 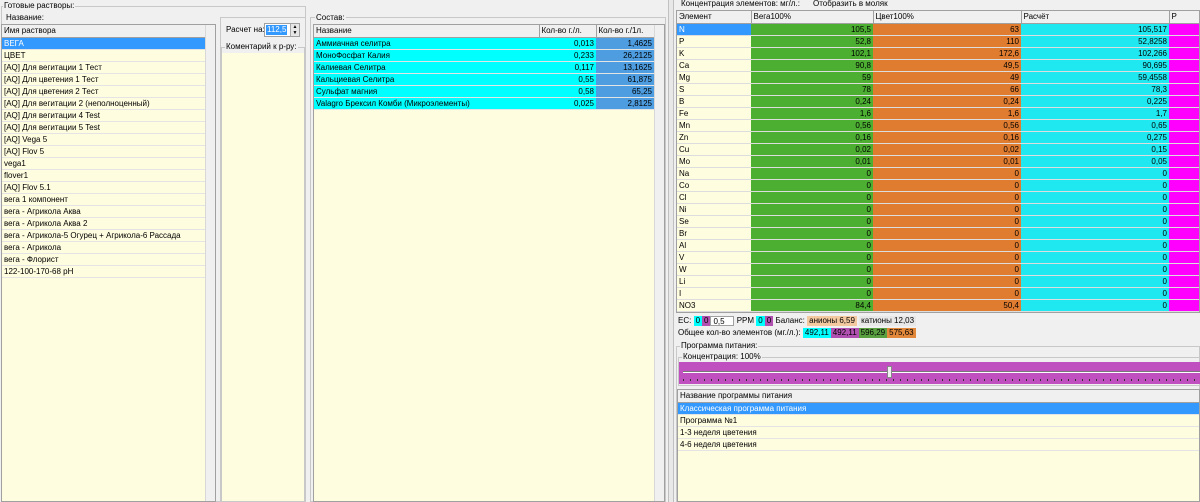 What do you see at coordinates (938, 432) in the screenshot?
I see `list-item: 1-3 неделя цветения` at bounding box center [938, 432].